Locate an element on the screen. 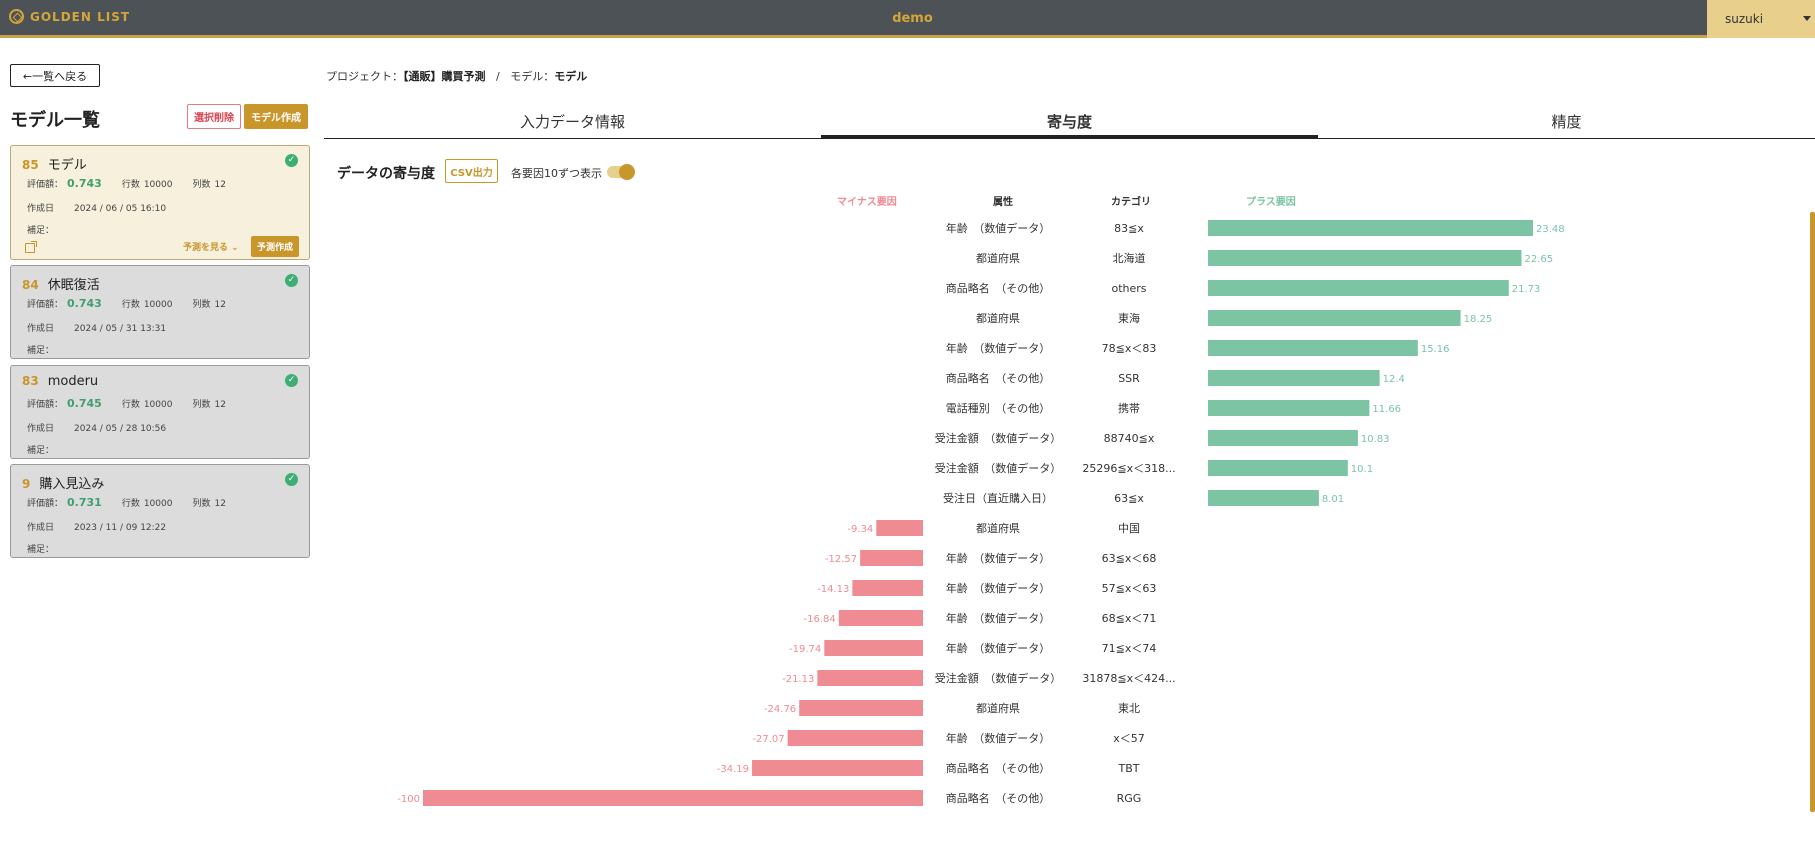  tab-contribution: 寄与度 is located at coordinates (1069, 121).